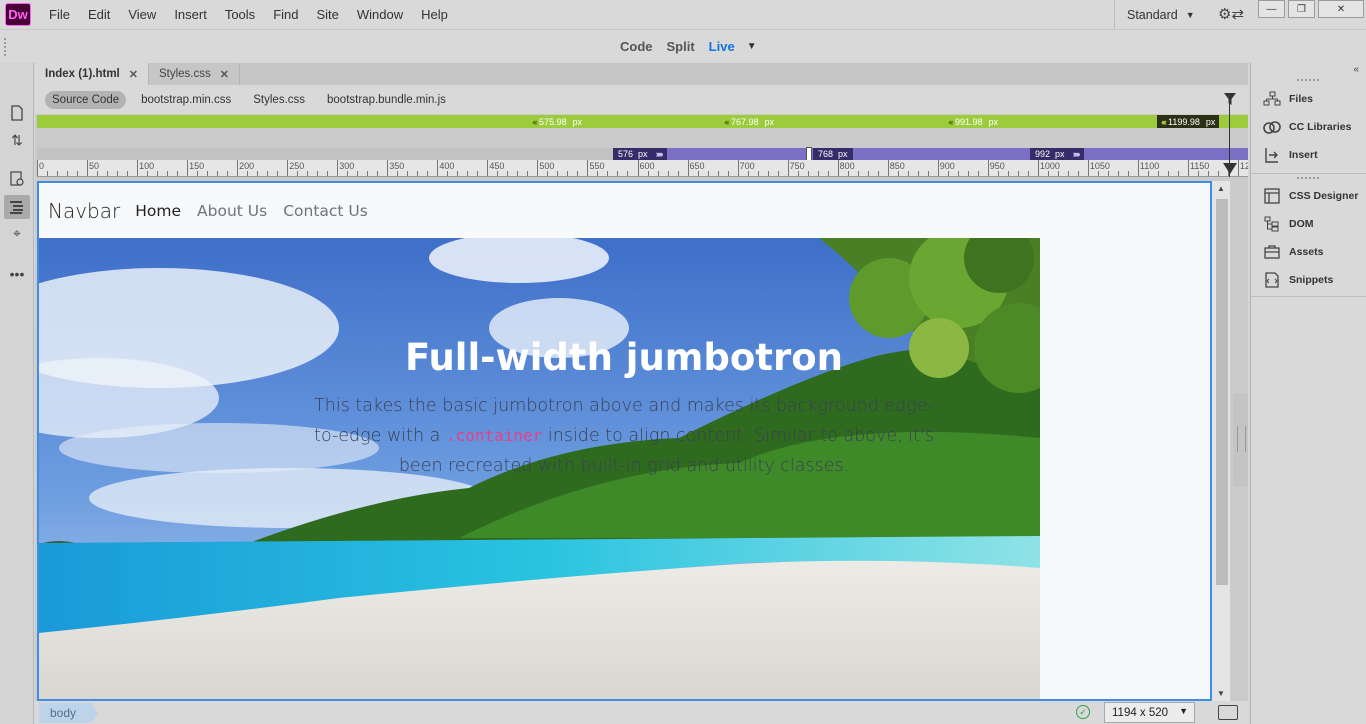  I want to click on live-view-button: Live, so click(722, 46).